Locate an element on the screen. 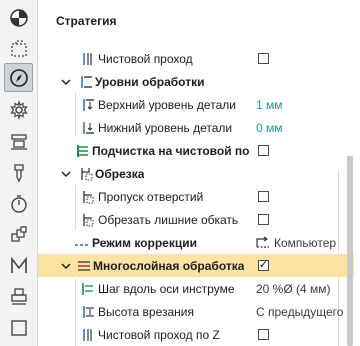 This screenshot has height=346, width=360. row-processing-levels: Уровни обработки is located at coordinates (196, 81).